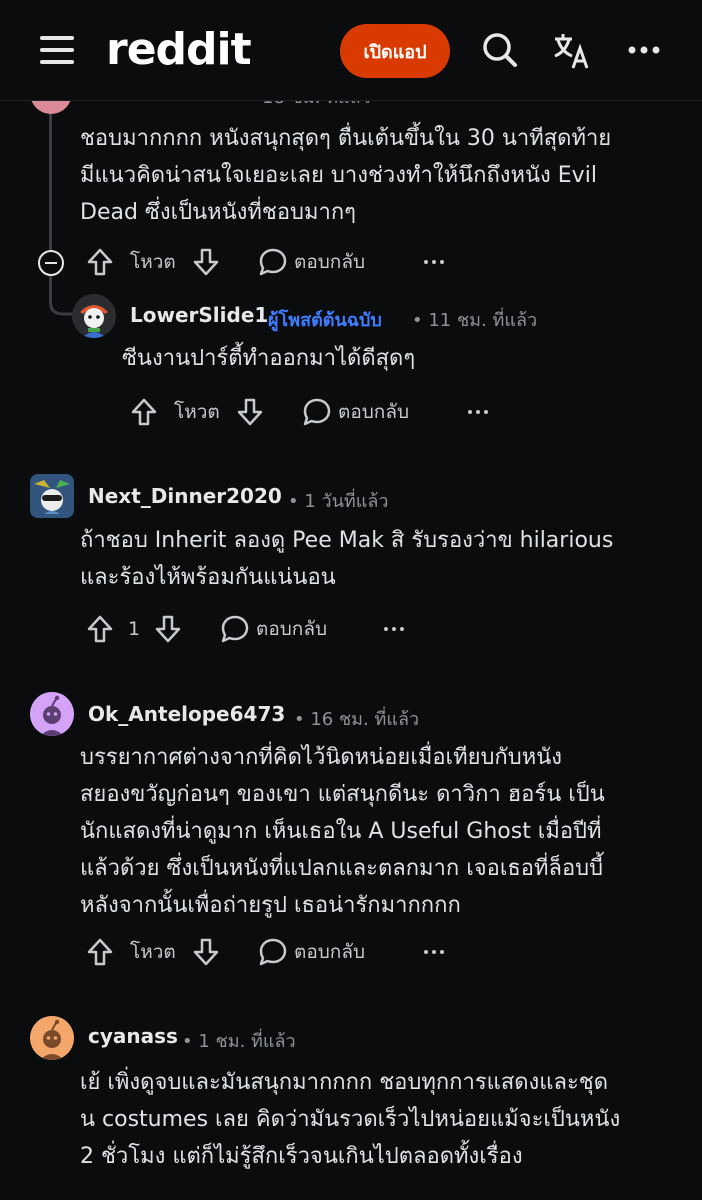  Describe the element at coordinates (646, 50) in the screenshot. I see `more-options-icon` at that location.